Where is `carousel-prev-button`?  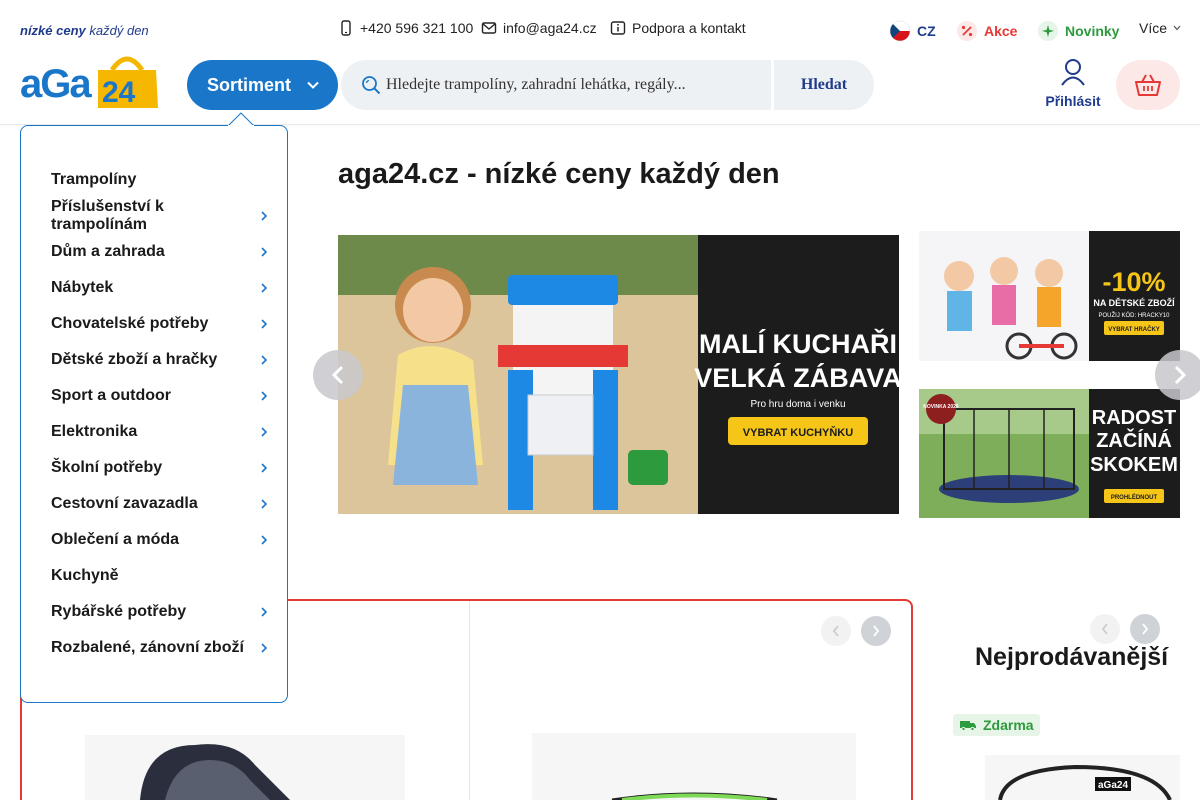 carousel-prev-button is located at coordinates (338, 375).